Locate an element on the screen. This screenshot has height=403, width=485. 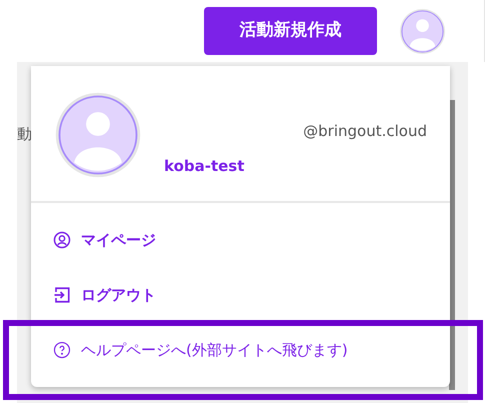
create-activity-button: 活動新規作成 is located at coordinates (290, 31).